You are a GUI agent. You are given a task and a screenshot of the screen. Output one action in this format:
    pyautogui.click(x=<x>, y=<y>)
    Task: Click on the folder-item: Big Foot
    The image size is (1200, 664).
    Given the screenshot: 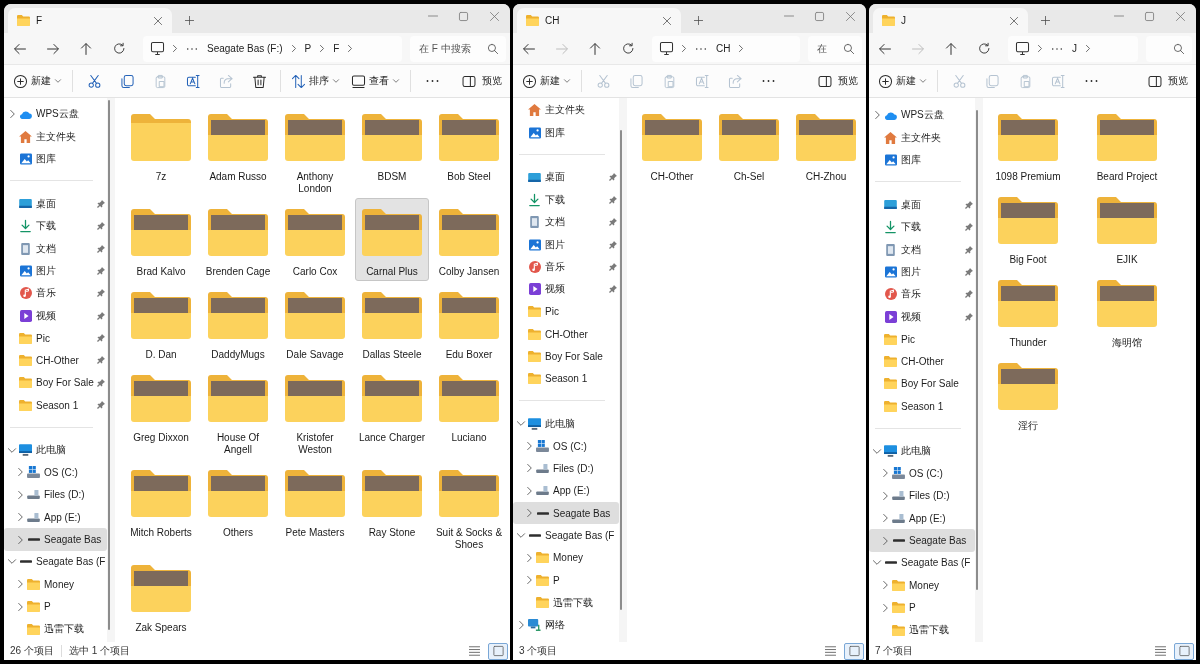 What is the action you would take?
    pyautogui.click(x=1028, y=227)
    